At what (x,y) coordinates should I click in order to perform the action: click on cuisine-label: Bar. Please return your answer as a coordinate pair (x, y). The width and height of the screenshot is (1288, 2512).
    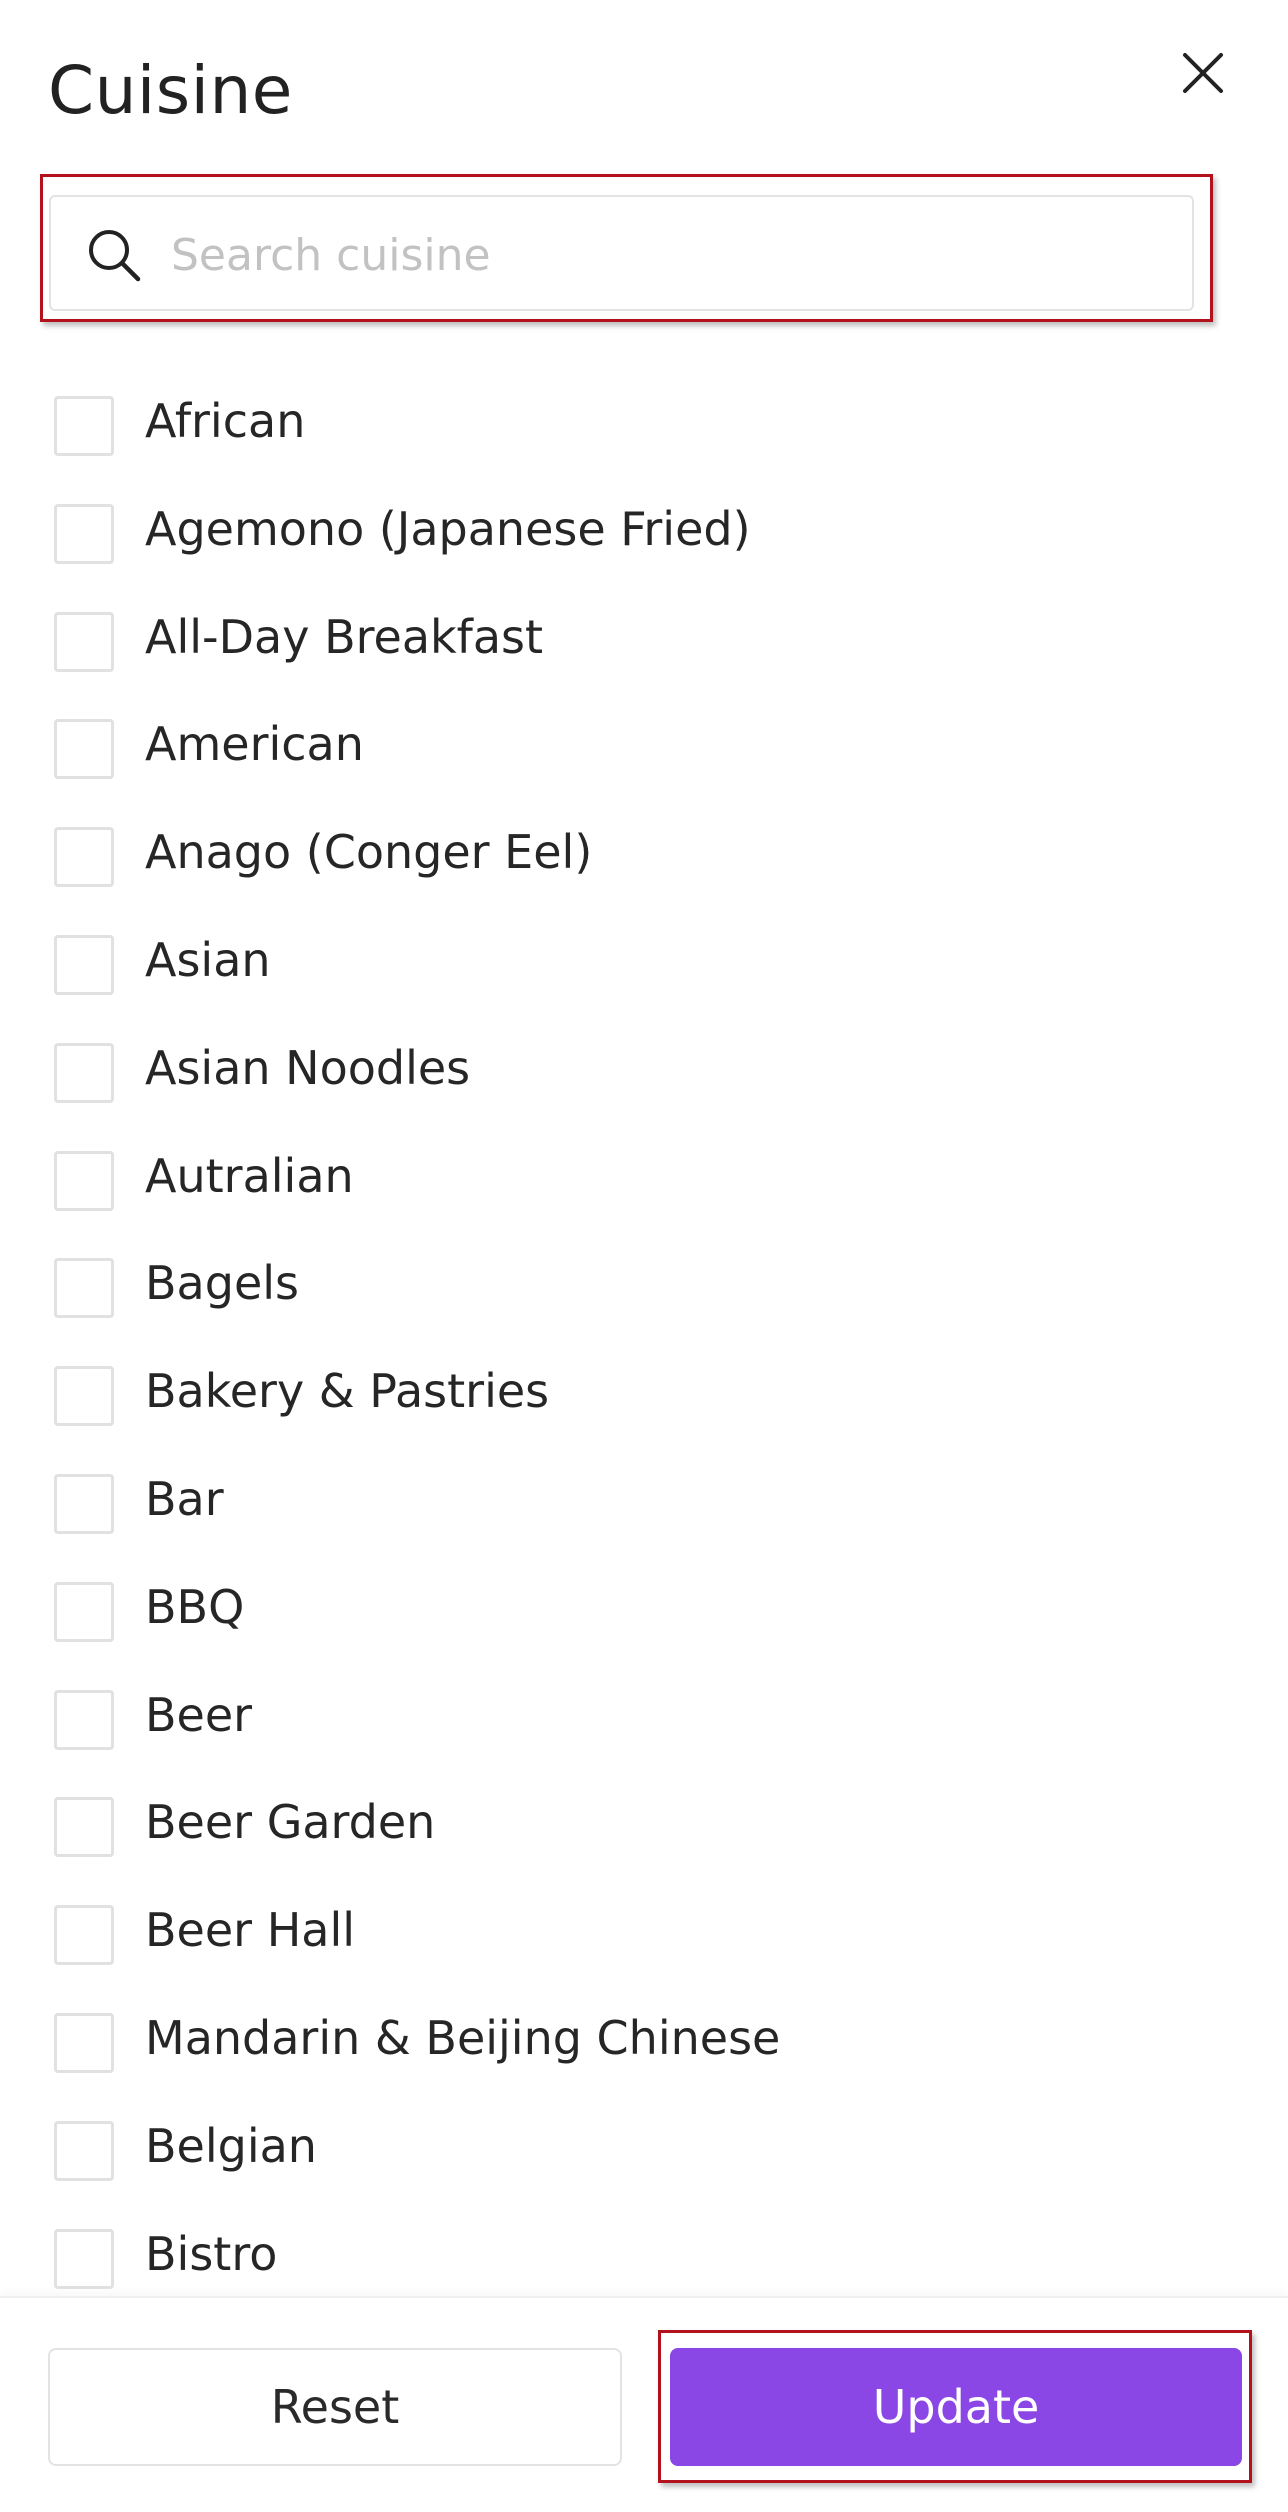
    Looking at the image, I should click on (184, 1499).